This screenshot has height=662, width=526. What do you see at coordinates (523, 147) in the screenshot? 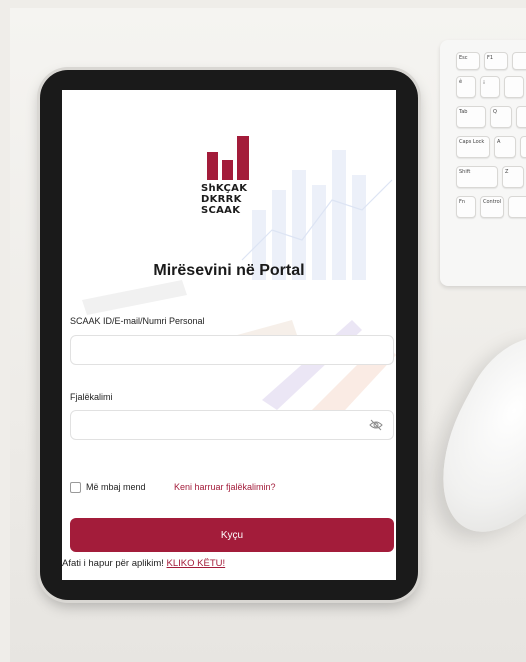
I see `key-s` at bounding box center [523, 147].